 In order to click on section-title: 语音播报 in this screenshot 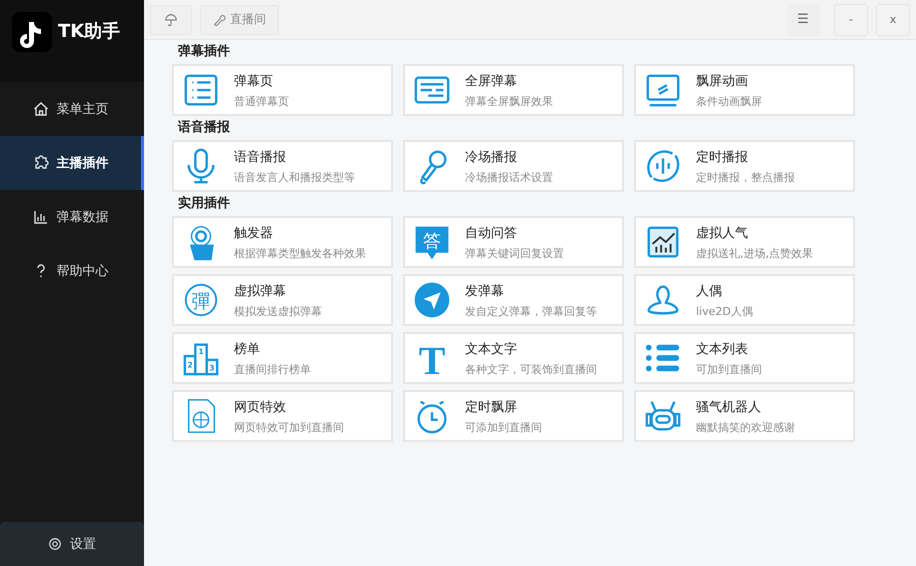, I will do `click(203, 127)`.